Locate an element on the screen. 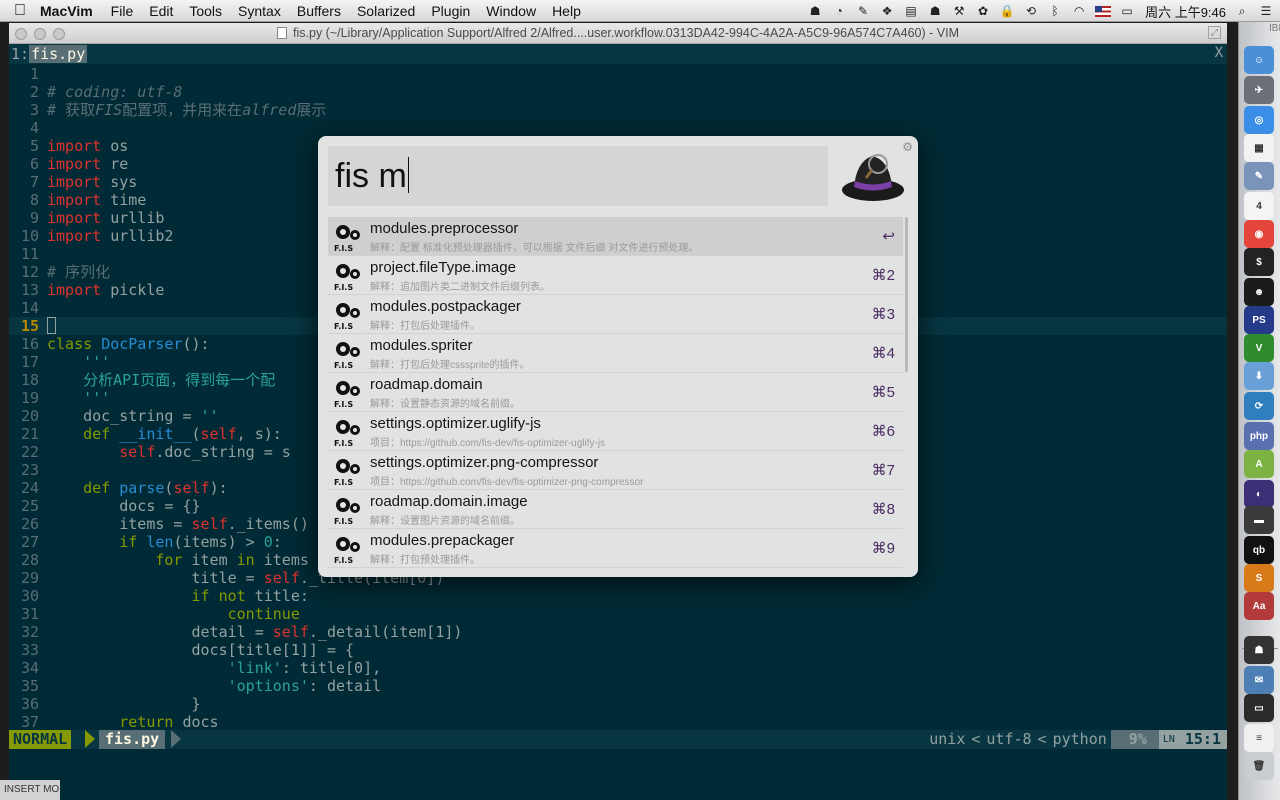 This screenshot has width=1280, height=800. insert-mode-tab: INSERT MO is located at coordinates (30, 790).